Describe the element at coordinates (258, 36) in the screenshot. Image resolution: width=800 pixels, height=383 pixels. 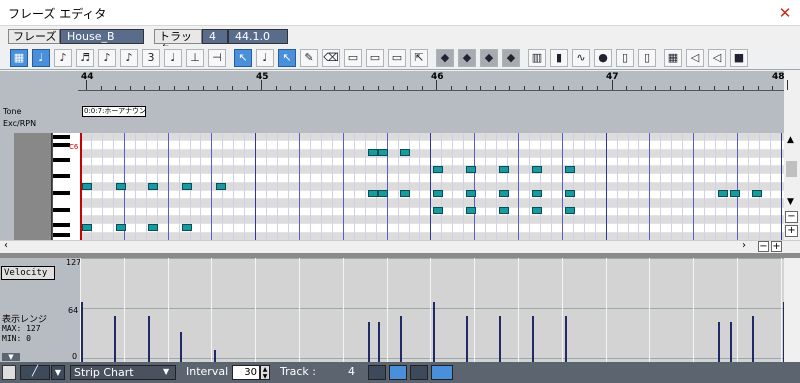
I see `position-value: 44.1.0` at that location.